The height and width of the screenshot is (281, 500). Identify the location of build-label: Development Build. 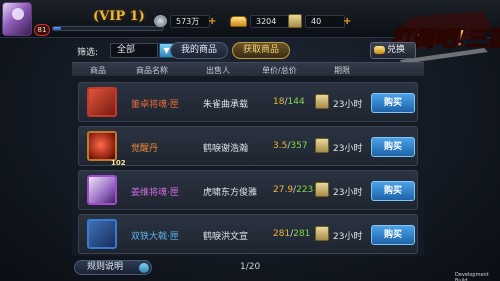
(472, 276).